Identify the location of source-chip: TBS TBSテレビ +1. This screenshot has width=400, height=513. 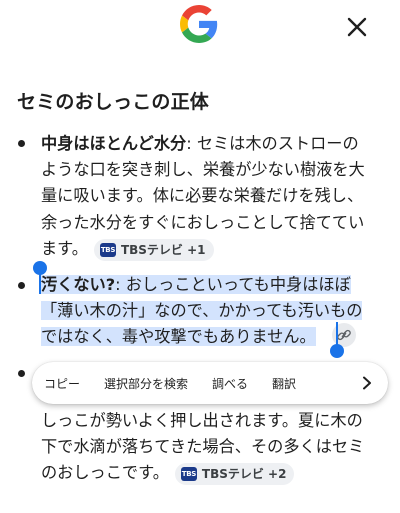
(153, 249).